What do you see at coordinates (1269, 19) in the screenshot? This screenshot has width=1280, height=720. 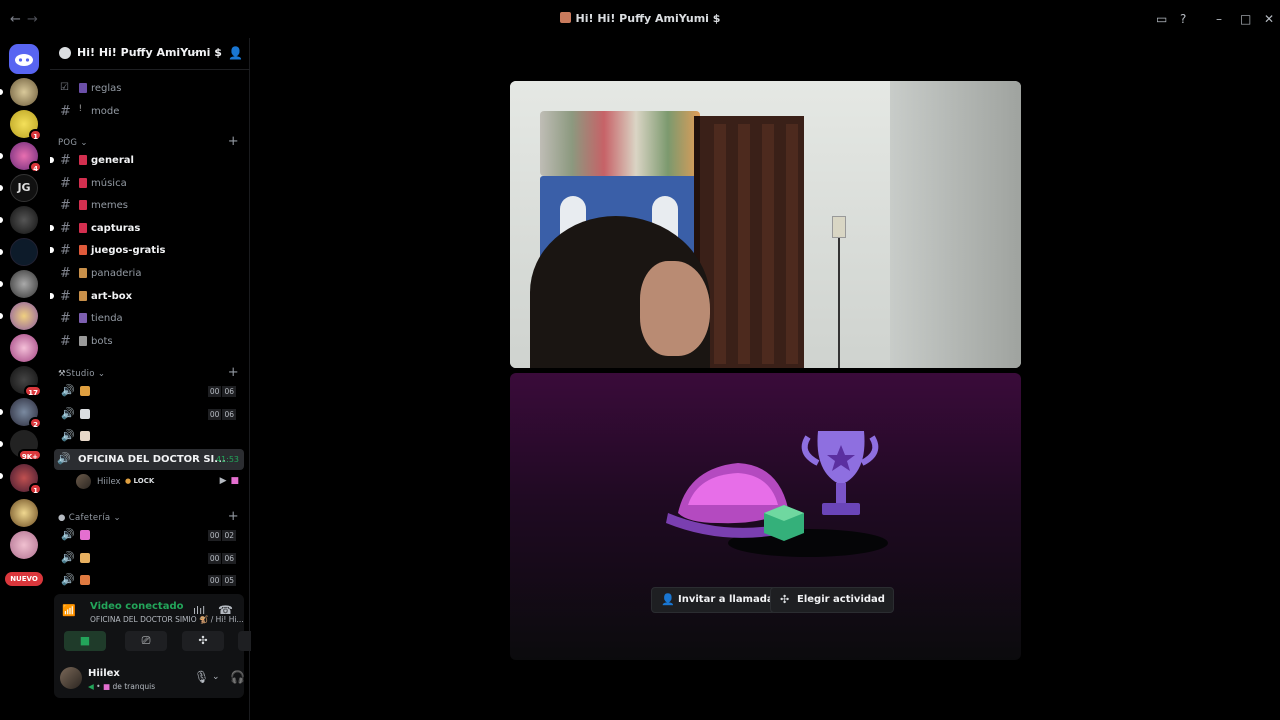 I see `close-icon: ✕` at bounding box center [1269, 19].